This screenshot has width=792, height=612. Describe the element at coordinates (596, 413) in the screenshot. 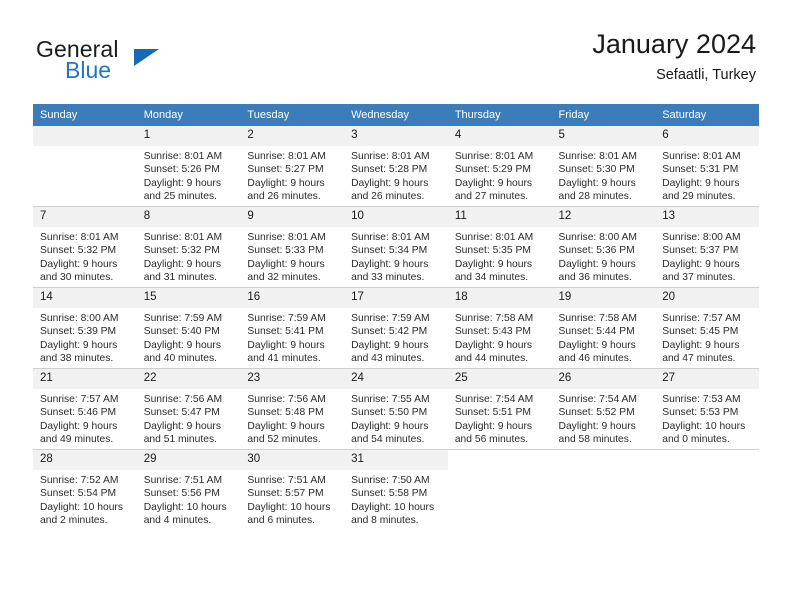

I see `sunset-text: Sunset: 5:52 PM` at that location.